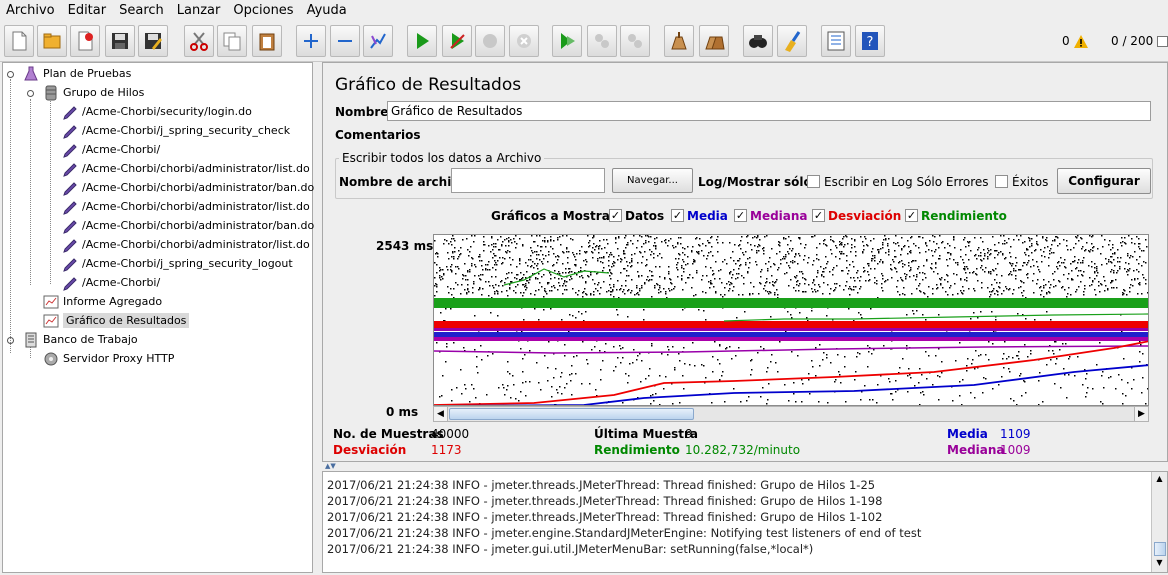 The width and height of the screenshot is (1168, 575). I want to click on menu-lanzar: Lanzar, so click(199, 11).